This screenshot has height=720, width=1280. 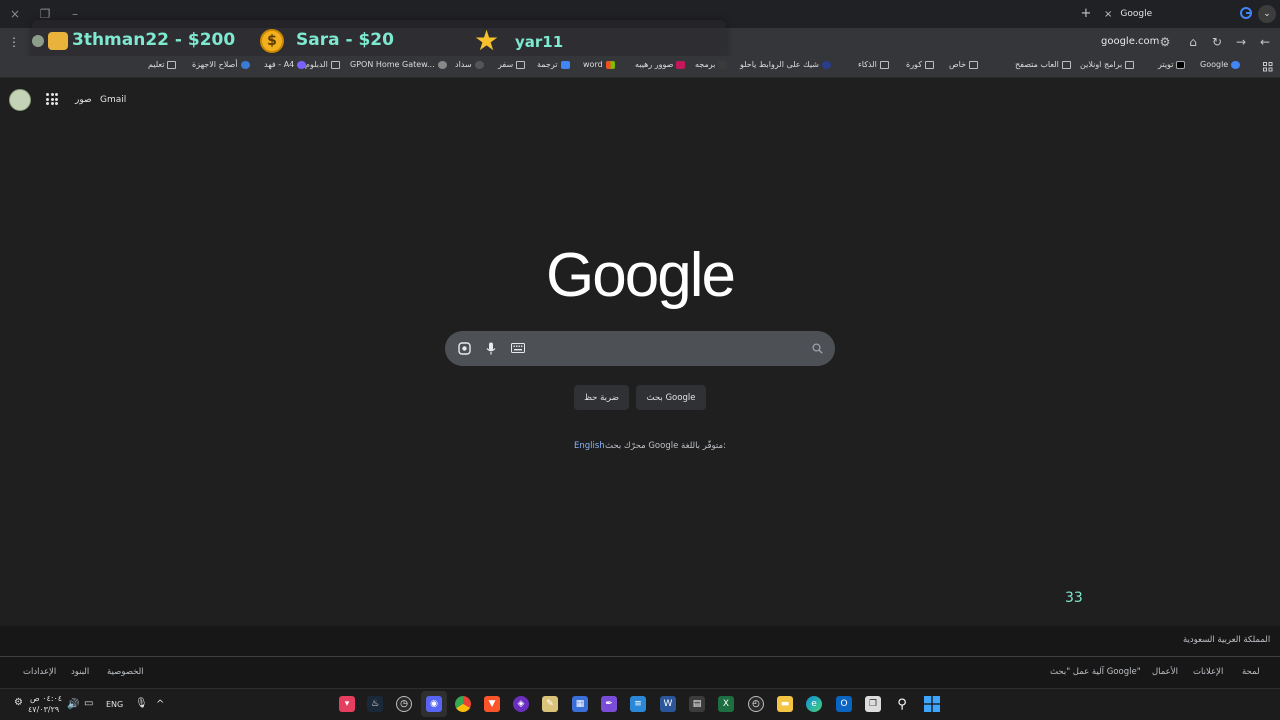 What do you see at coordinates (654, 64) in the screenshot?
I see `bookmark-label: صوور رهيبه` at bounding box center [654, 64].